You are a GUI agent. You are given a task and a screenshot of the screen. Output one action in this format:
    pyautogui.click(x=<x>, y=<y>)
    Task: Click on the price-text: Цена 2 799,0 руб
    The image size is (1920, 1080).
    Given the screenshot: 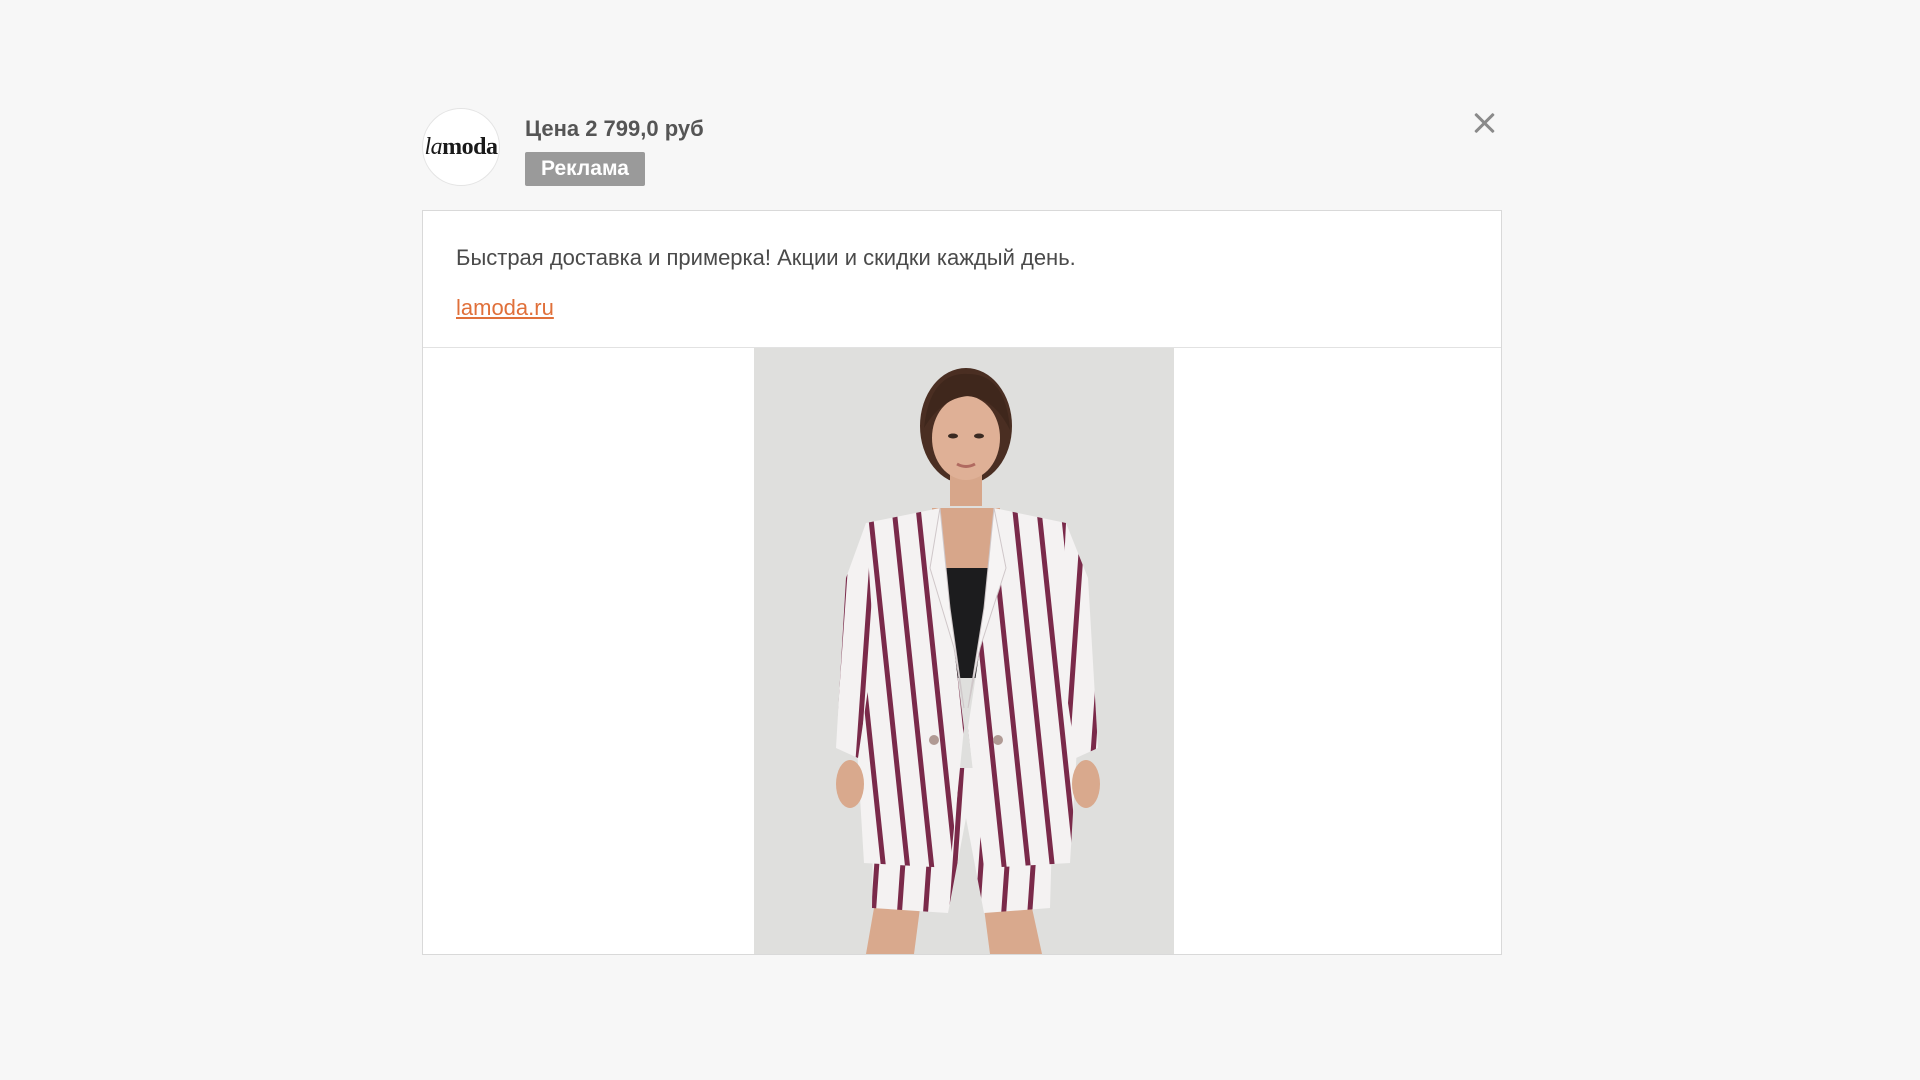 What is the action you would take?
    pyautogui.click(x=614, y=128)
    